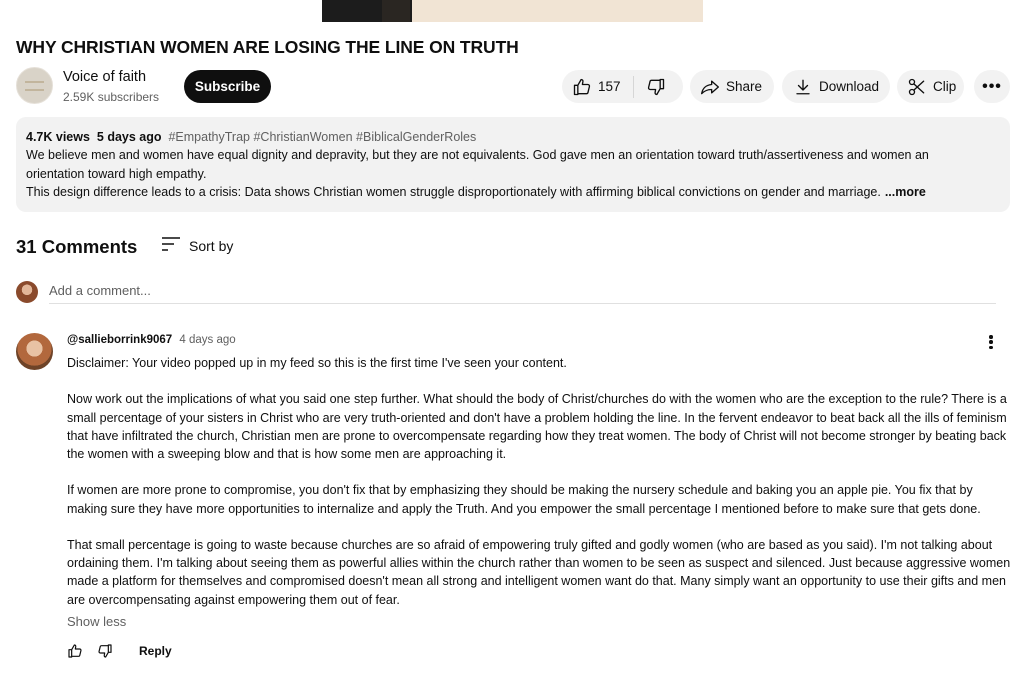  I want to click on comment-header: @sallieborrink9067 4 days ago, so click(151, 340).